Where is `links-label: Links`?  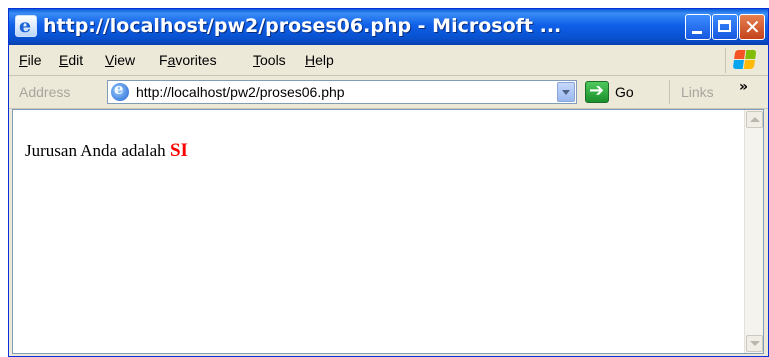 links-label: Links is located at coordinates (697, 92).